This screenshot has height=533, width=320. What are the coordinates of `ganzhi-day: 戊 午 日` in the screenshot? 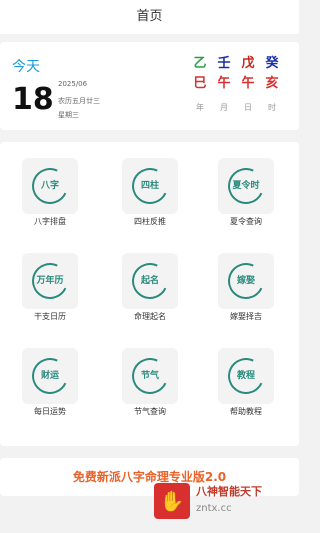 It's located at (248, 83).